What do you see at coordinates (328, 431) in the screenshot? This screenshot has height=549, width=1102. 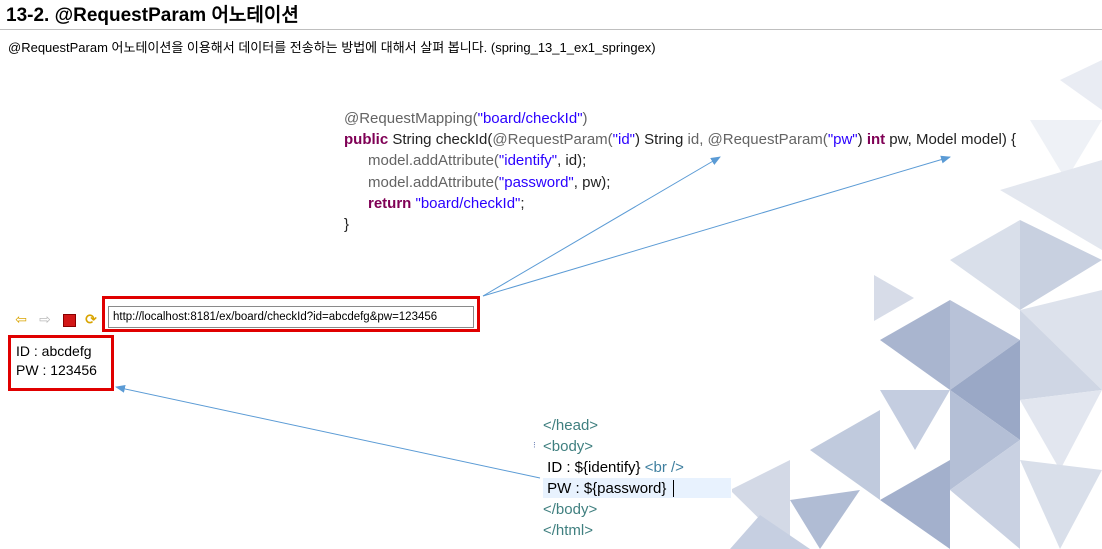 I see `arrow-to-result` at bounding box center [328, 431].